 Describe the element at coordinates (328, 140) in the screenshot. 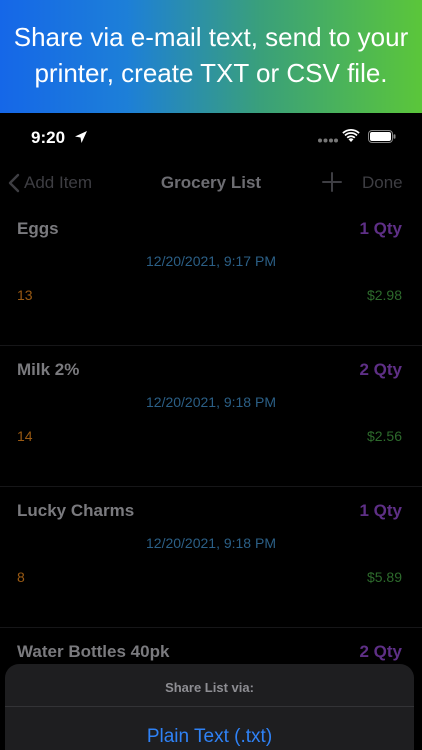

I see `signal-dots-icon` at that location.